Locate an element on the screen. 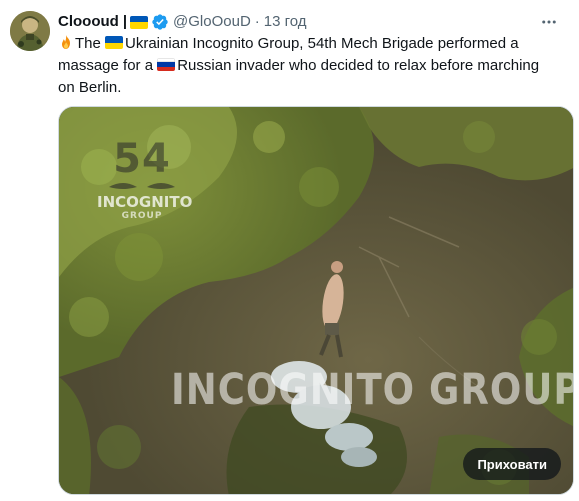 The width and height of the screenshot is (579, 501). soldier-avatar-icon is located at coordinates (30, 31).